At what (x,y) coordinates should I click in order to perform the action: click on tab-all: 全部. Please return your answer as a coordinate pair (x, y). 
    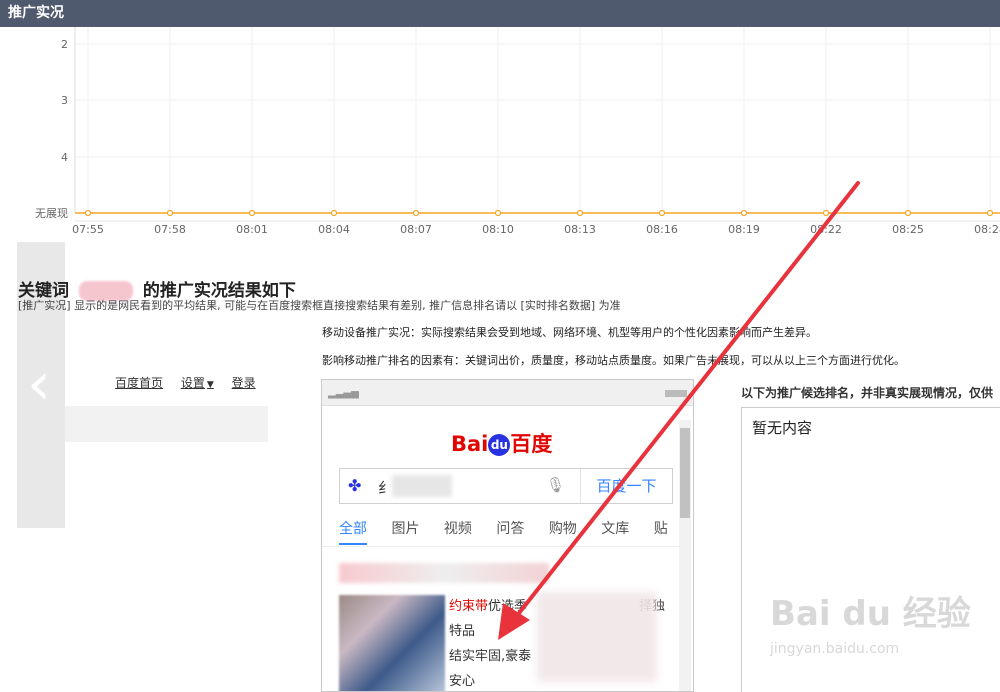
    Looking at the image, I should click on (353, 533).